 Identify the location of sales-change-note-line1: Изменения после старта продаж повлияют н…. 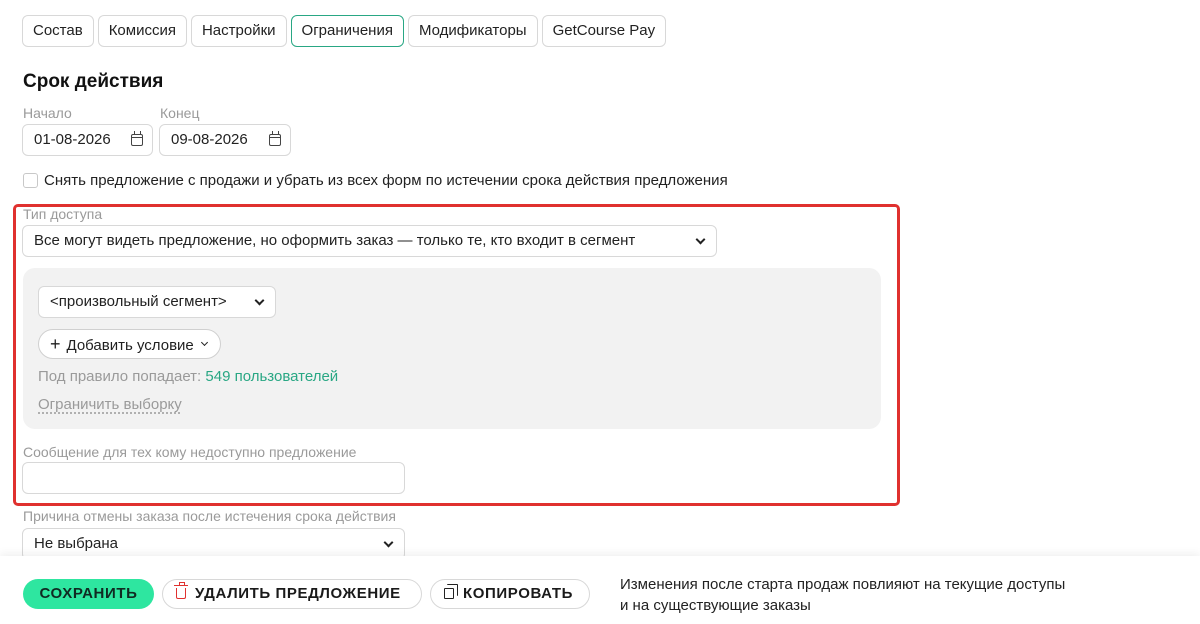
(843, 584).